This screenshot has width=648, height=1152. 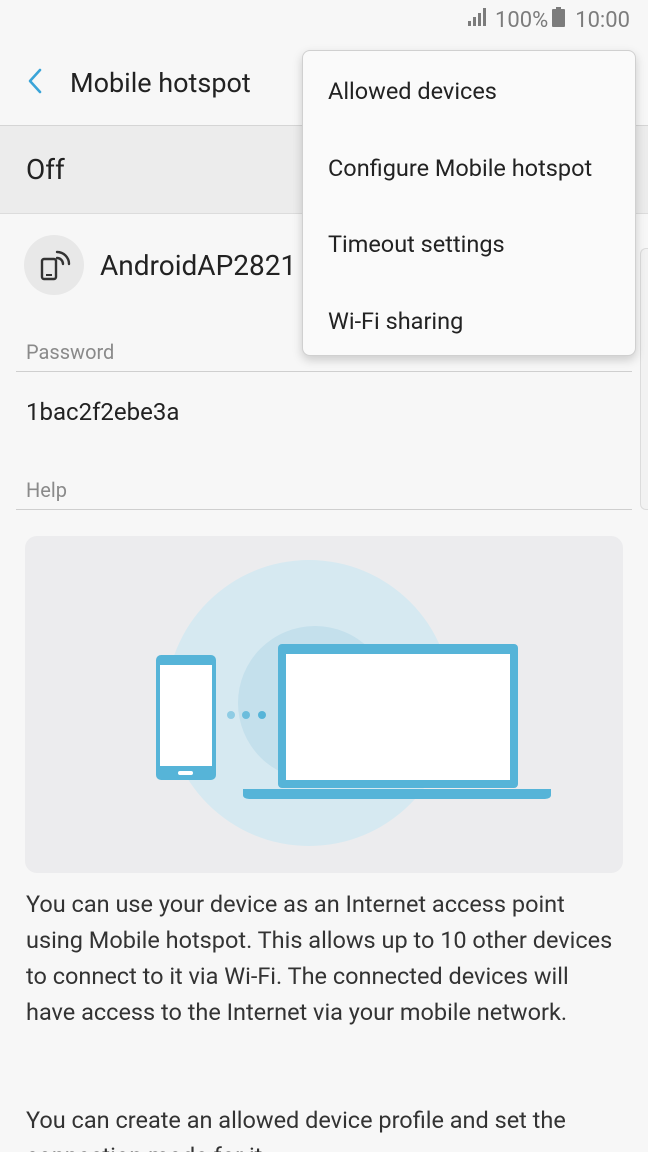 I want to click on menu-item-allowed-devices: Allowed devices, so click(x=469, y=91).